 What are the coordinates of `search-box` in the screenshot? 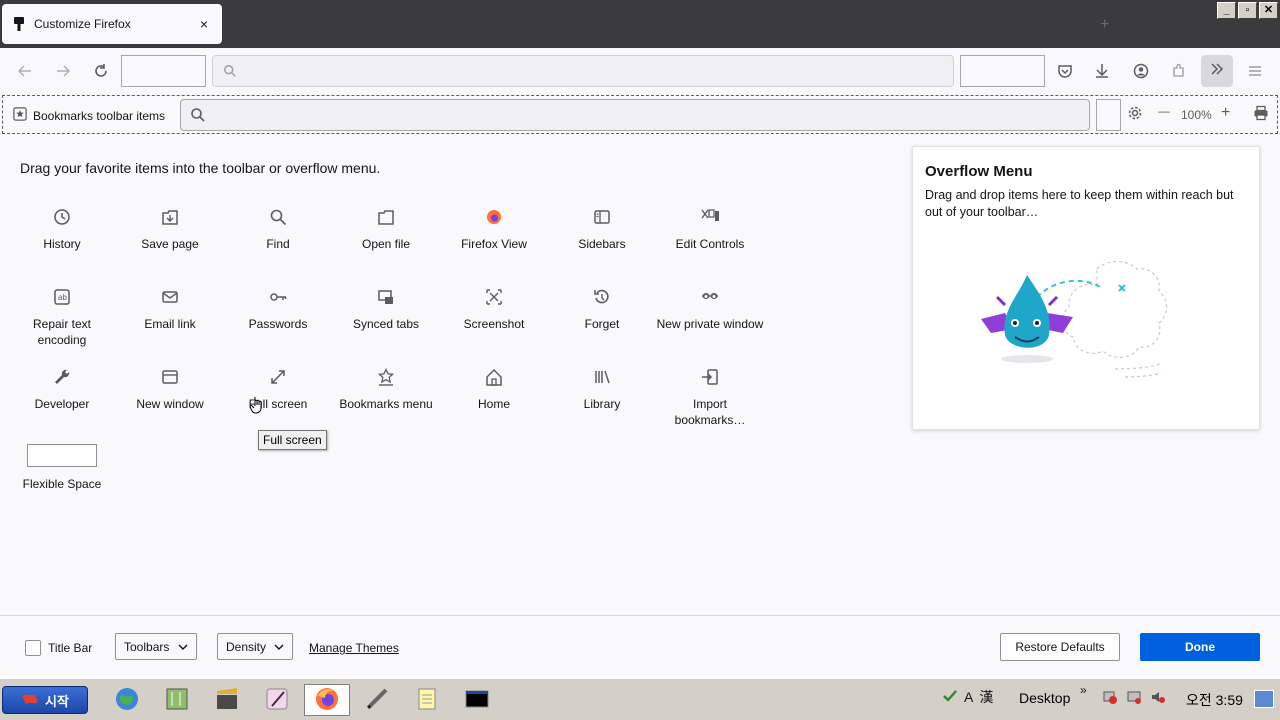 It's located at (635, 115).